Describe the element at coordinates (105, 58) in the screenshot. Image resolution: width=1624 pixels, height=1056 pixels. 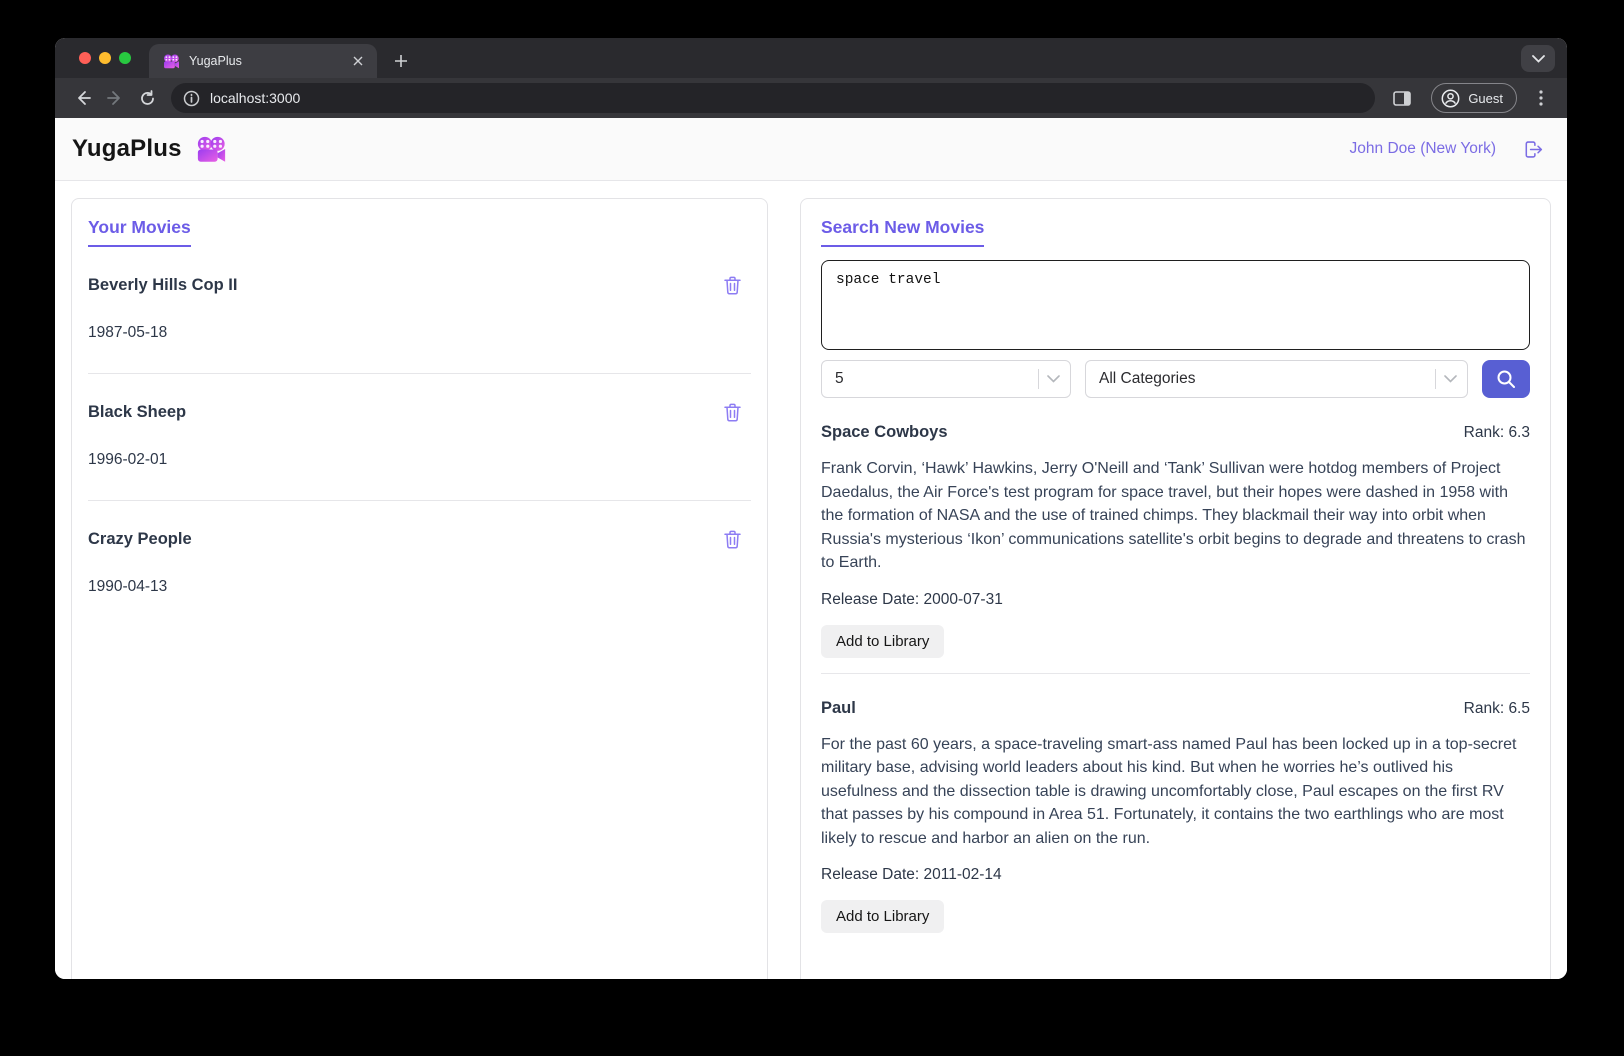
I see `minimize-window-button` at that location.